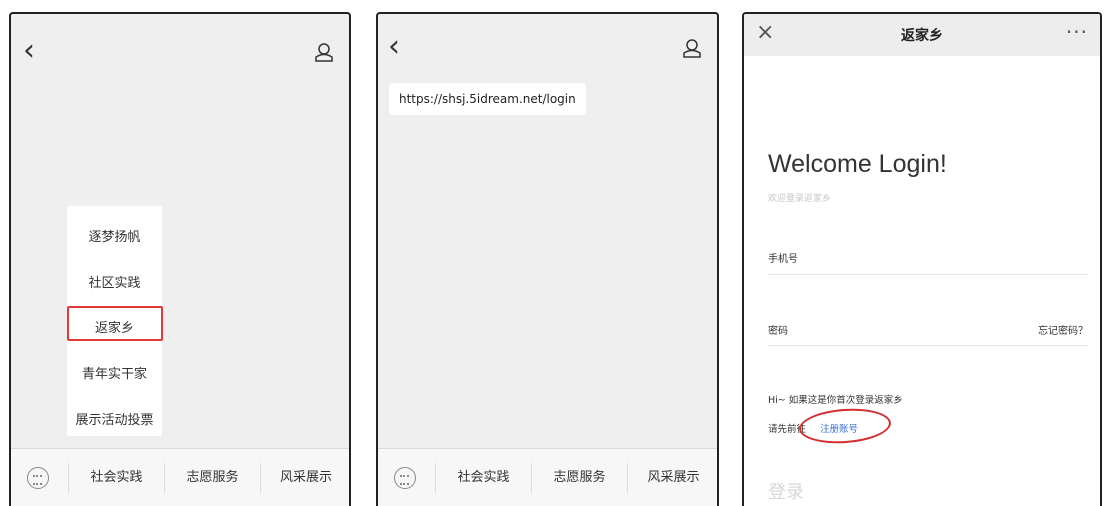 This screenshot has height=506, width=1106. I want to click on login-button: 登录, so click(786, 491).